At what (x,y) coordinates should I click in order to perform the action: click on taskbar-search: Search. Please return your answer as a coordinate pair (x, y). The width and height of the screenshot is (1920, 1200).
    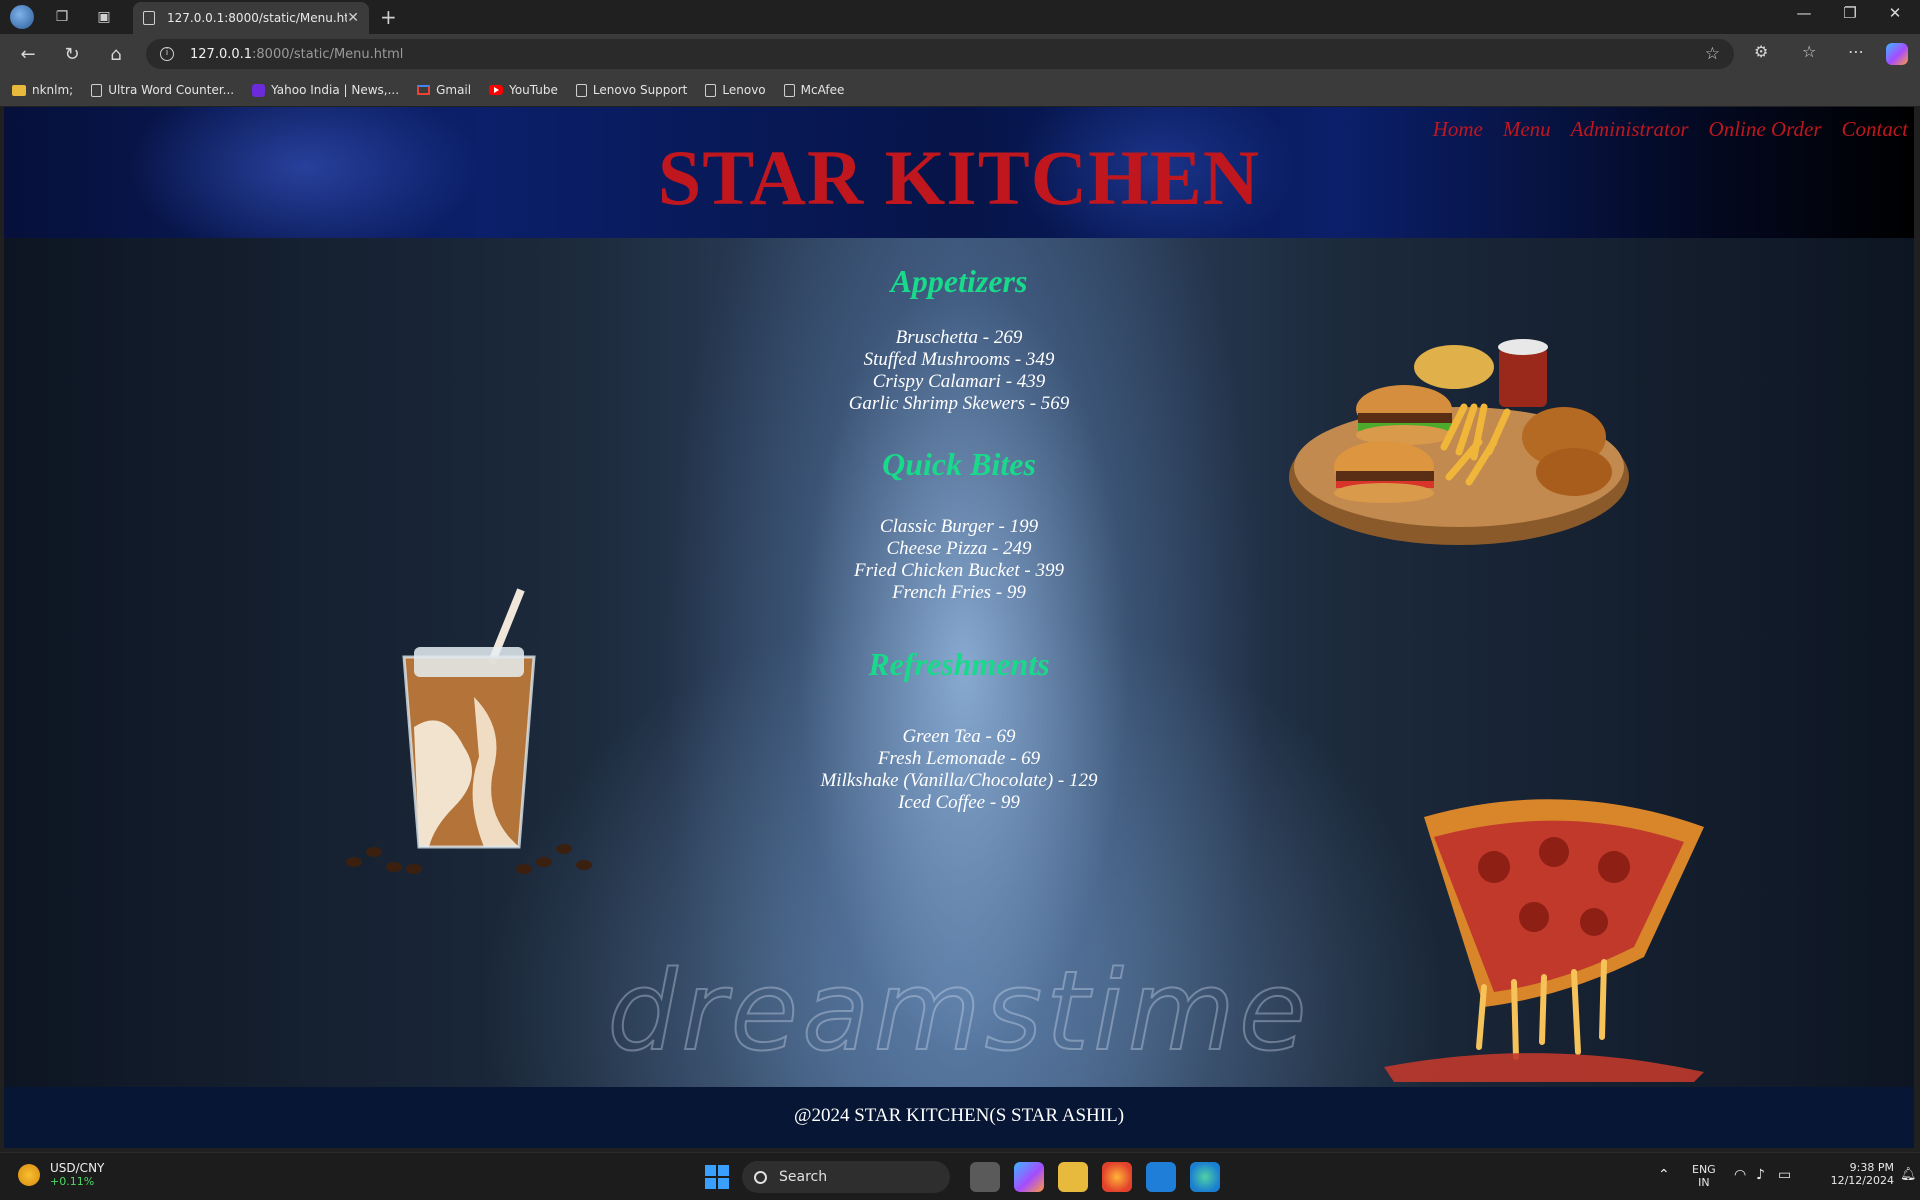
    Looking at the image, I should click on (846, 1177).